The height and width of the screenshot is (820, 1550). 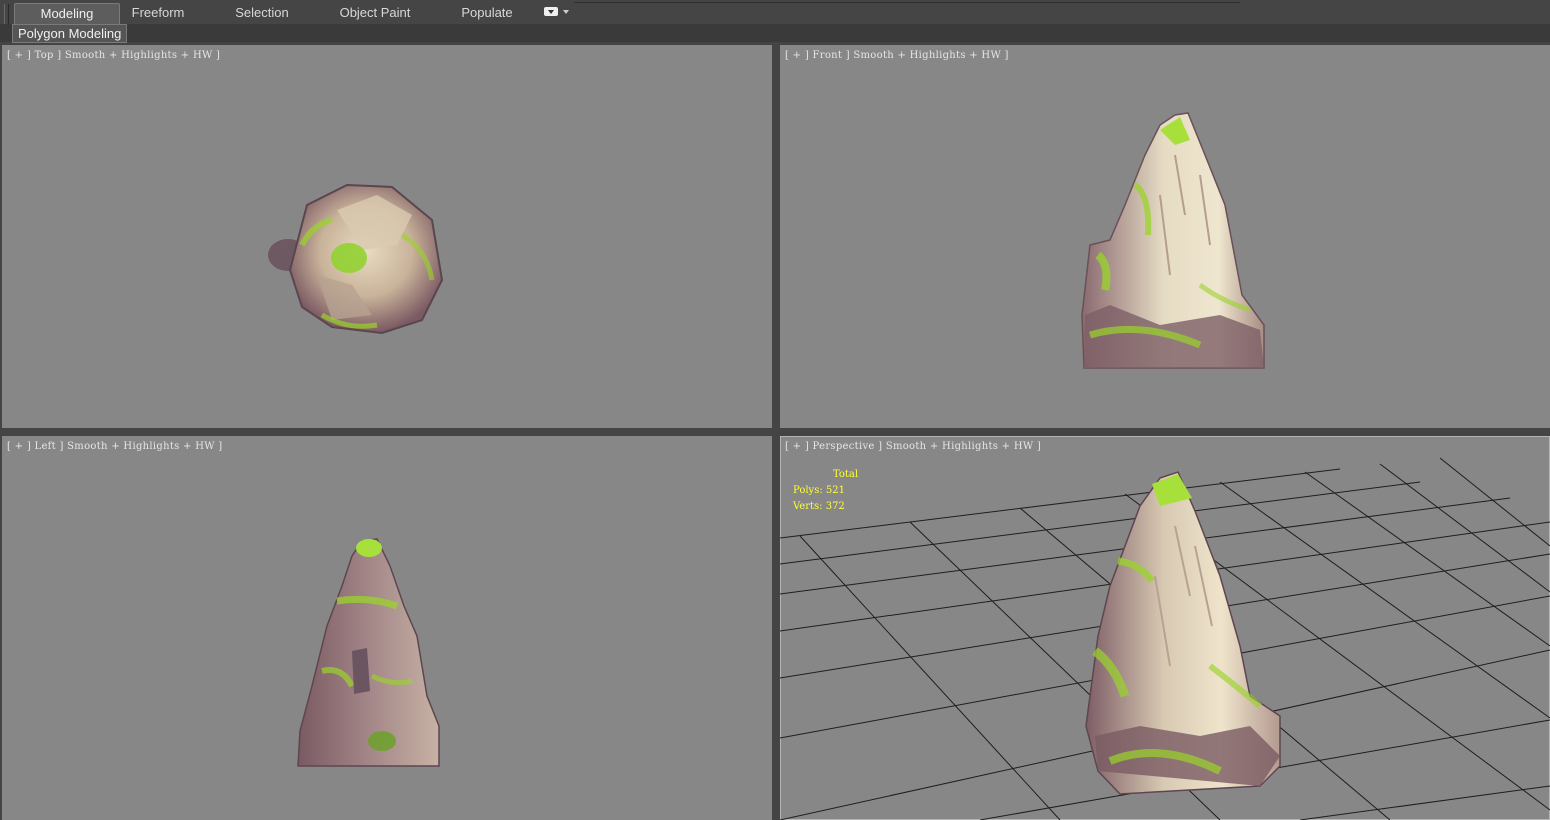 I want to click on rock-left-view, so click(x=368, y=652).